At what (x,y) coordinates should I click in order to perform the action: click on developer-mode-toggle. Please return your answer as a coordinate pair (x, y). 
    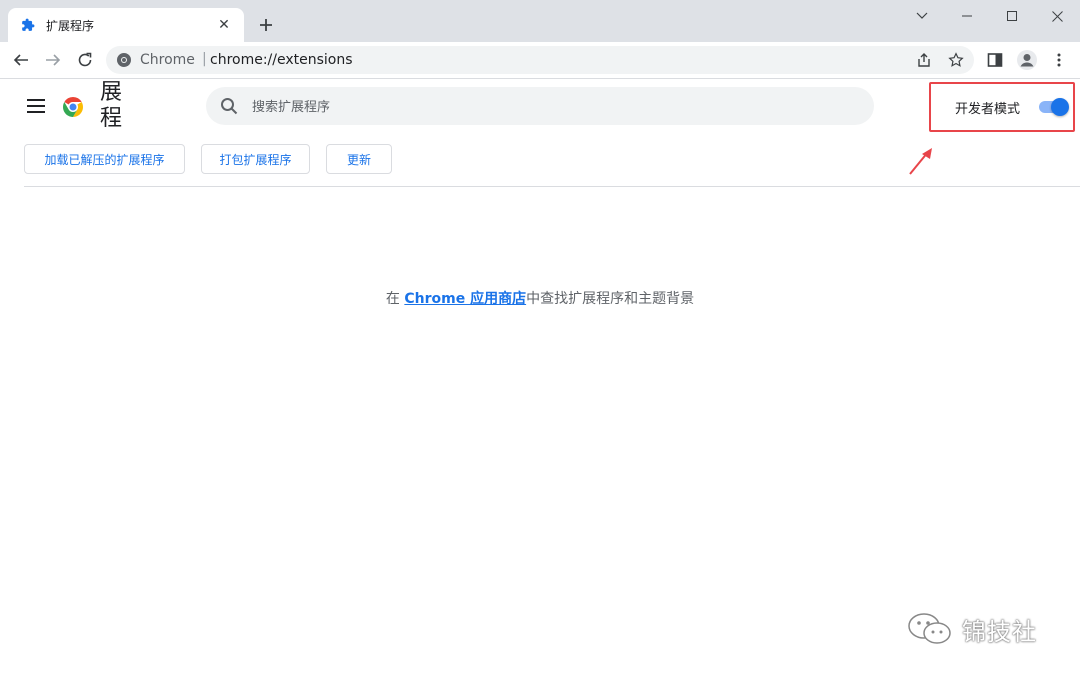
    Looking at the image, I should click on (1053, 107).